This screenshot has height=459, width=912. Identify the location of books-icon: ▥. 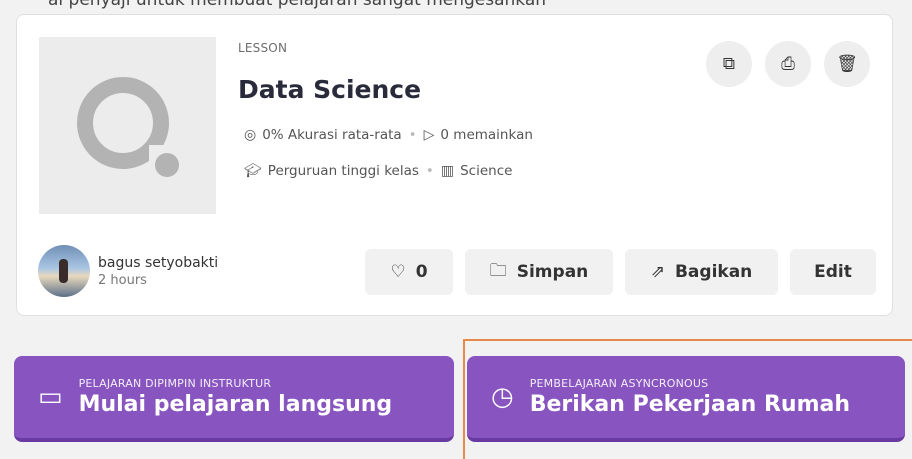
(447, 171).